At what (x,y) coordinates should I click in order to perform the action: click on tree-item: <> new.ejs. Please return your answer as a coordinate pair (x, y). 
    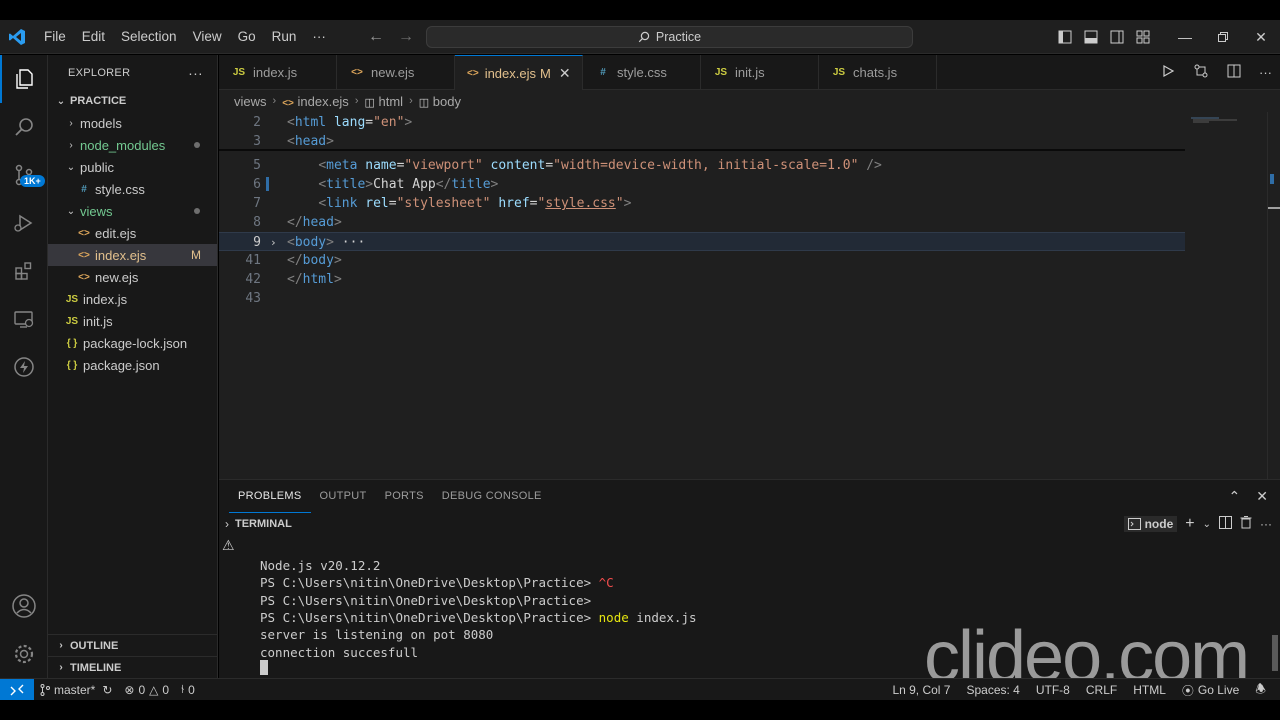
    Looking at the image, I should click on (132, 277).